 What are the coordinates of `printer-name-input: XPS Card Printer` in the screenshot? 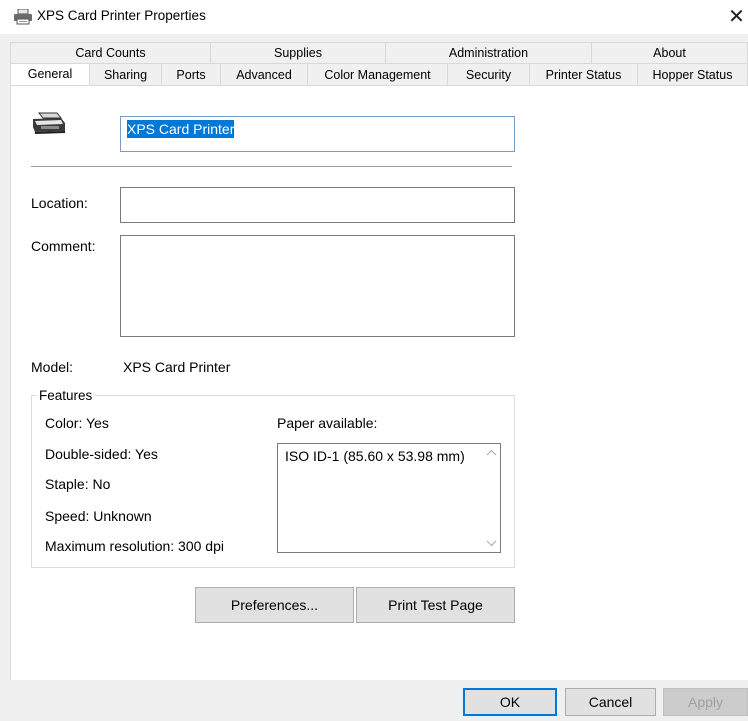 It's located at (317, 134).